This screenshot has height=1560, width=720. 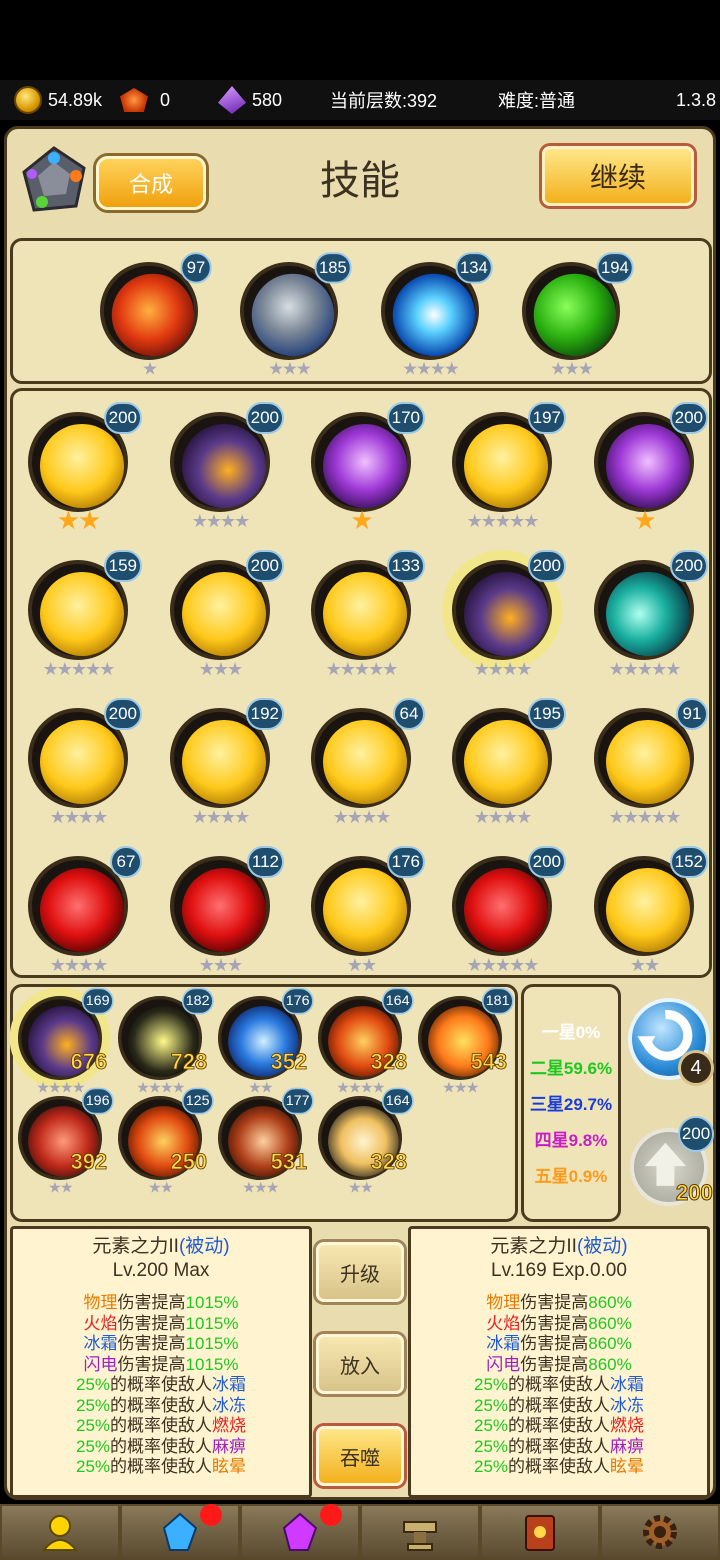 What do you see at coordinates (166, 1041) in the screenshot?
I see `inventory-skill-slot: 182 728 ★★★★` at bounding box center [166, 1041].